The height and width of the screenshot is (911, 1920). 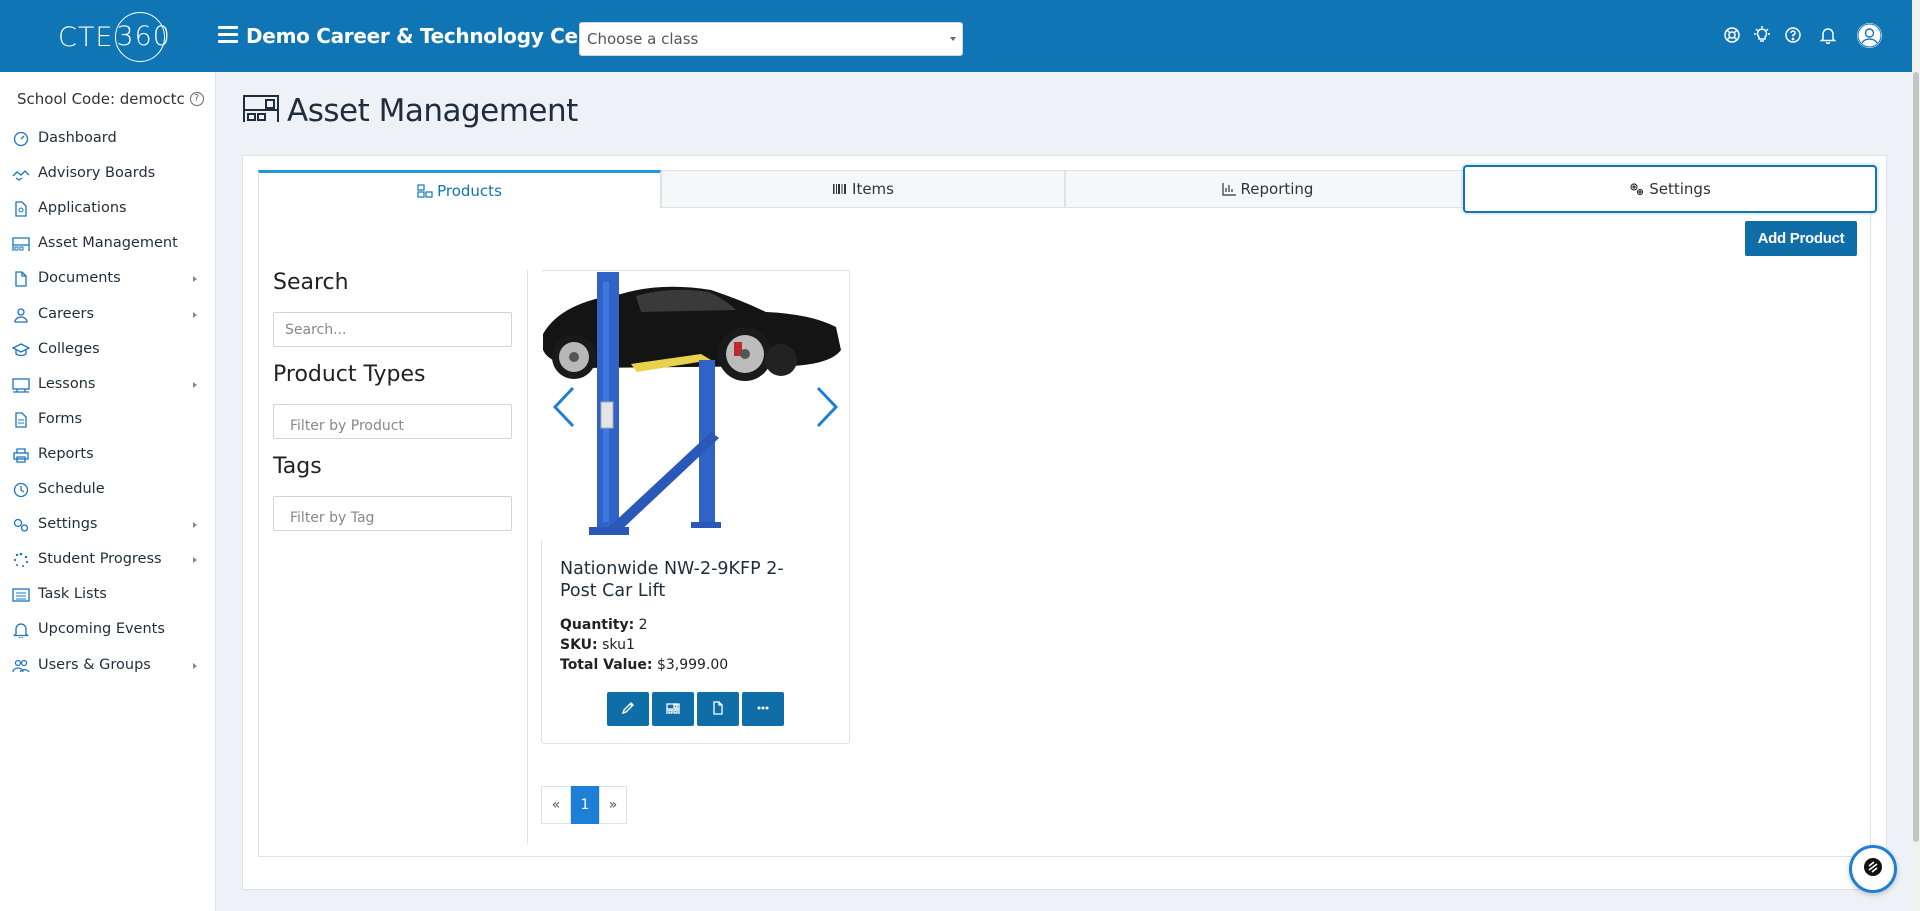 What do you see at coordinates (68, 524) in the screenshot?
I see `sidebar-item-label: Settings` at bounding box center [68, 524].